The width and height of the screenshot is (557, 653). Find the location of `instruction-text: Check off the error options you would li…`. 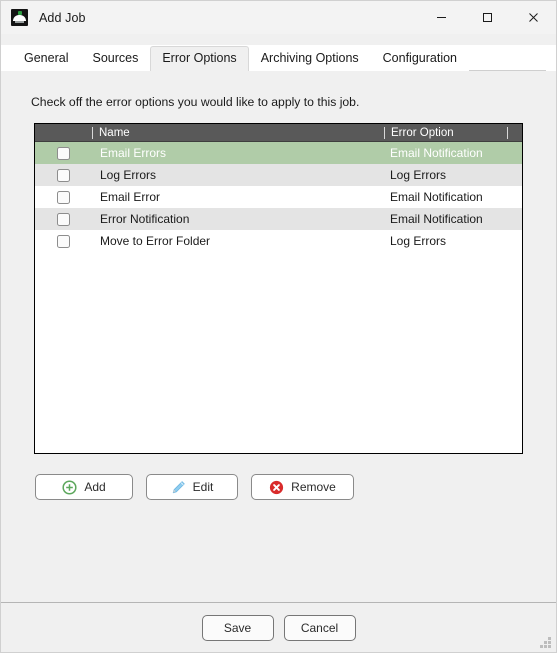

instruction-text: Check off the error options you would li… is located at coordinates (195, 102).